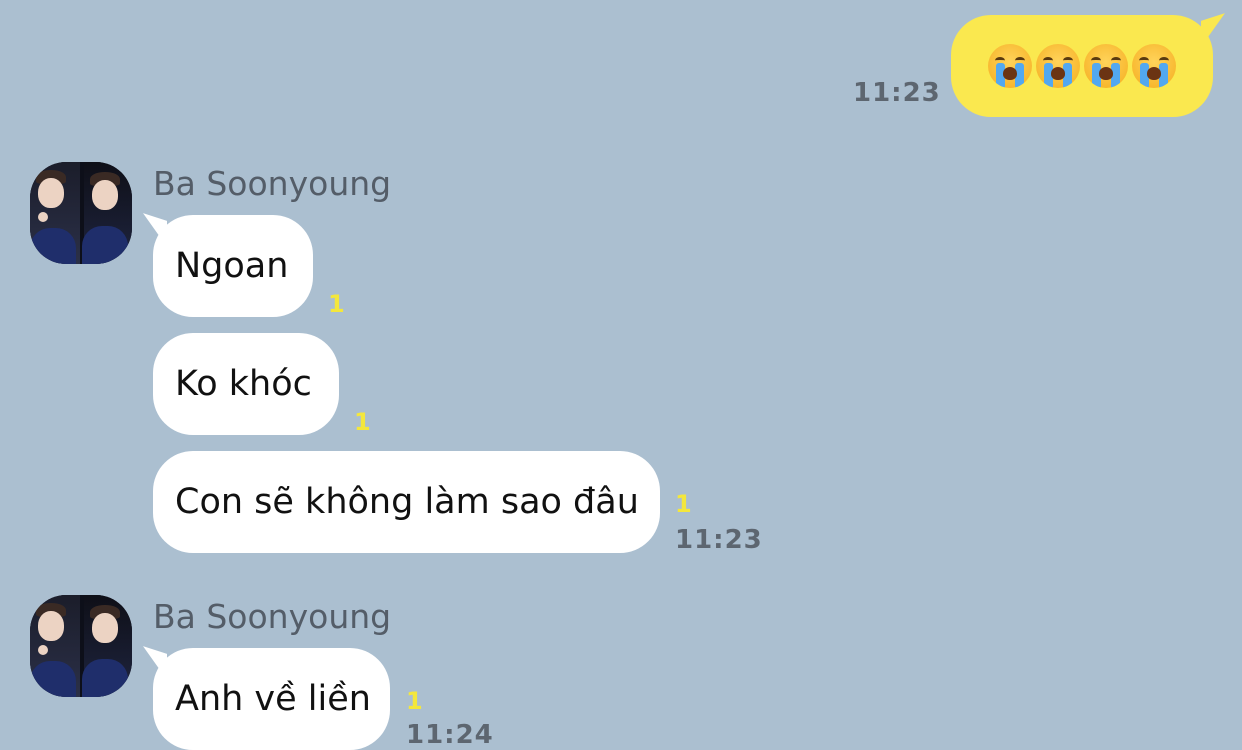  I want to click on message-text: Con sẽ không làm sao đâu, so click(407, 502).